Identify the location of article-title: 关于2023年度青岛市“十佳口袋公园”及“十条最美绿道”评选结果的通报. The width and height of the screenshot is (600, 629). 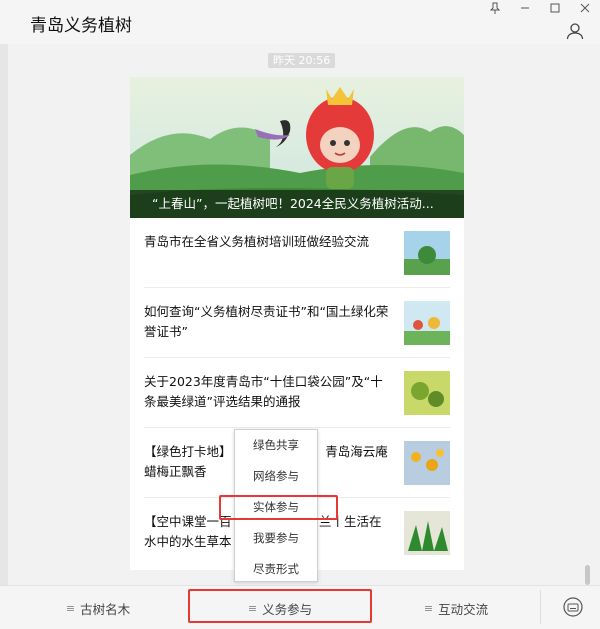
(263, 391).